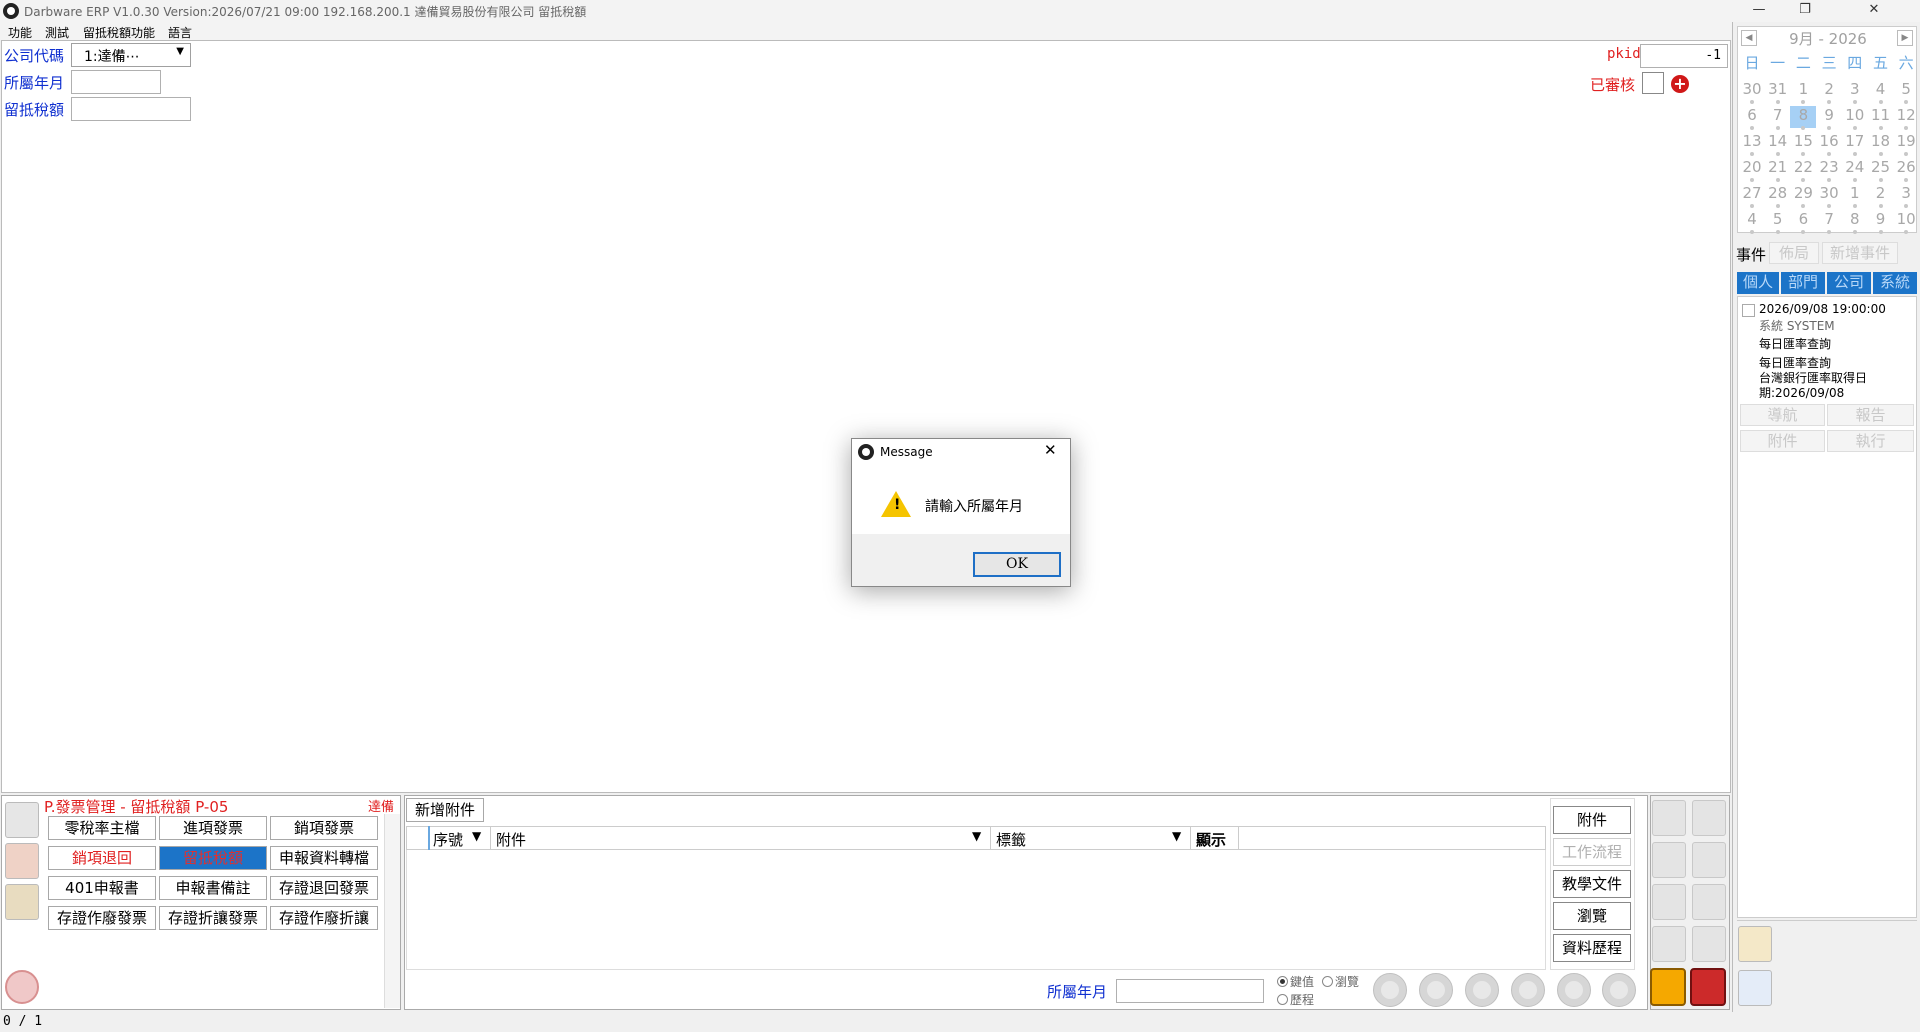 Image resolution: width=1920 pixels, height=1032 pixels. What do you see at coordinates (445, 810) in the screenshot?
I see `add-attachment-button: 新增附件` at bounding box center [445, 810].